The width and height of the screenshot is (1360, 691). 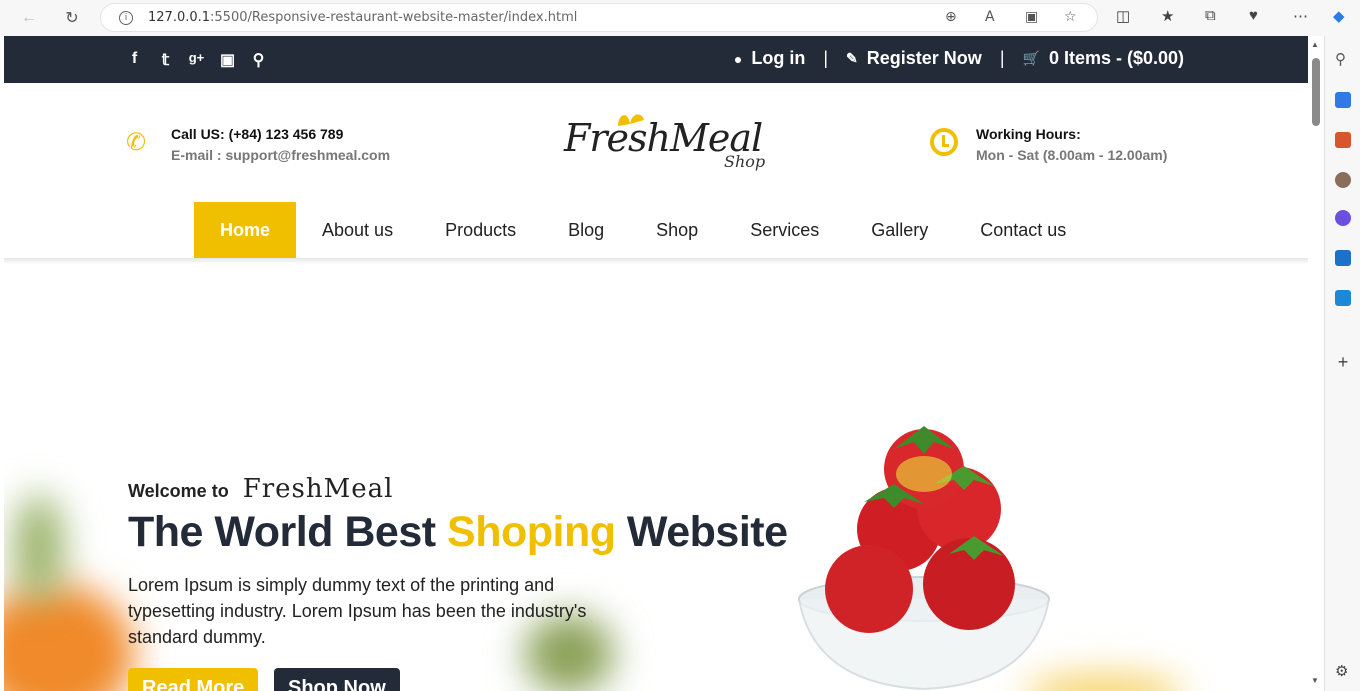 What do you see at coordinates (245, 230) in the screenshot?
I see `nav-home: Home` at bounding box center [245, 230].